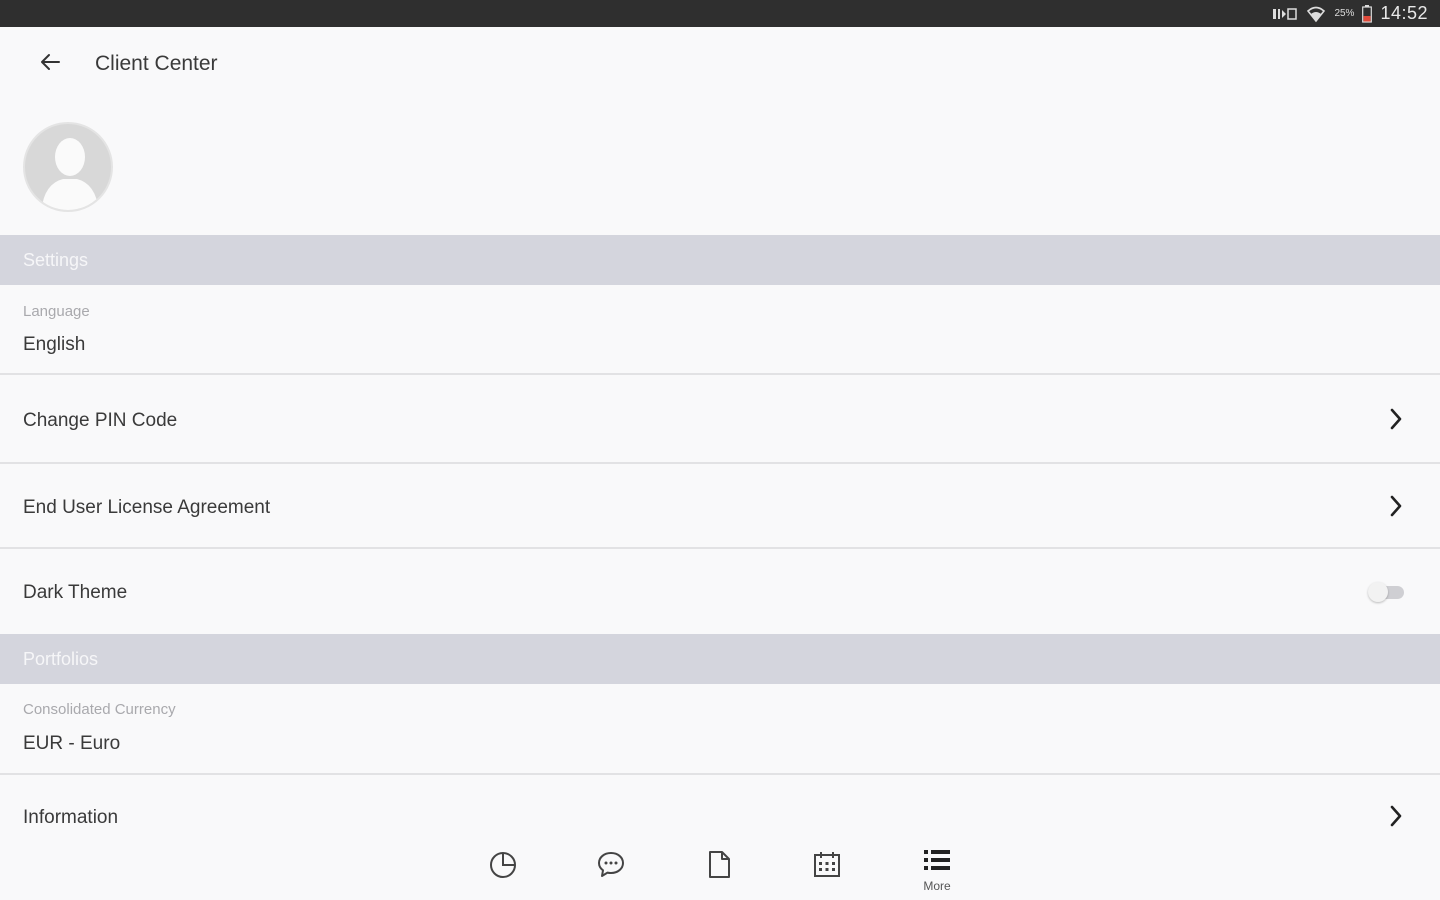 The height and width of the screenshot is (900, 1440). Describe the element at coordinates (156, 63) in the screenshot. I see `page-title: Client Center` at that location.